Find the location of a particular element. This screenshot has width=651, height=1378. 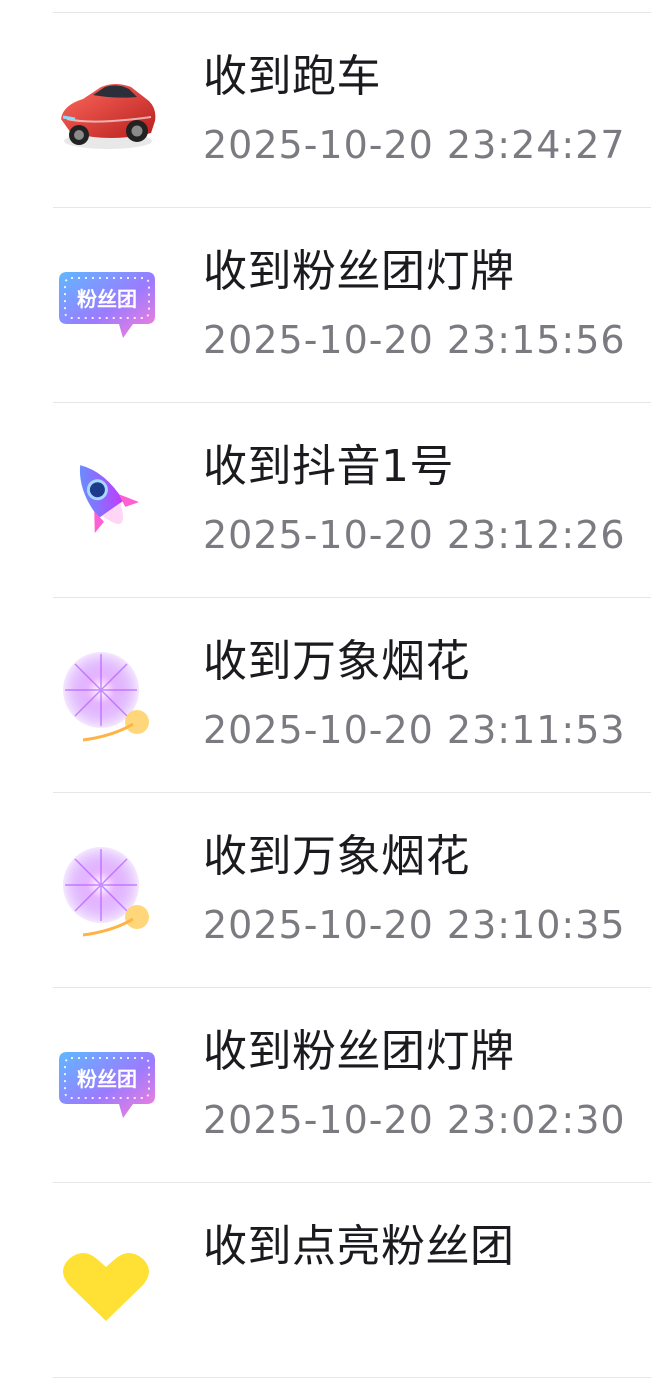

gift-time: 2025-10-20 23:10:35 is located at coordinates (414, 925).